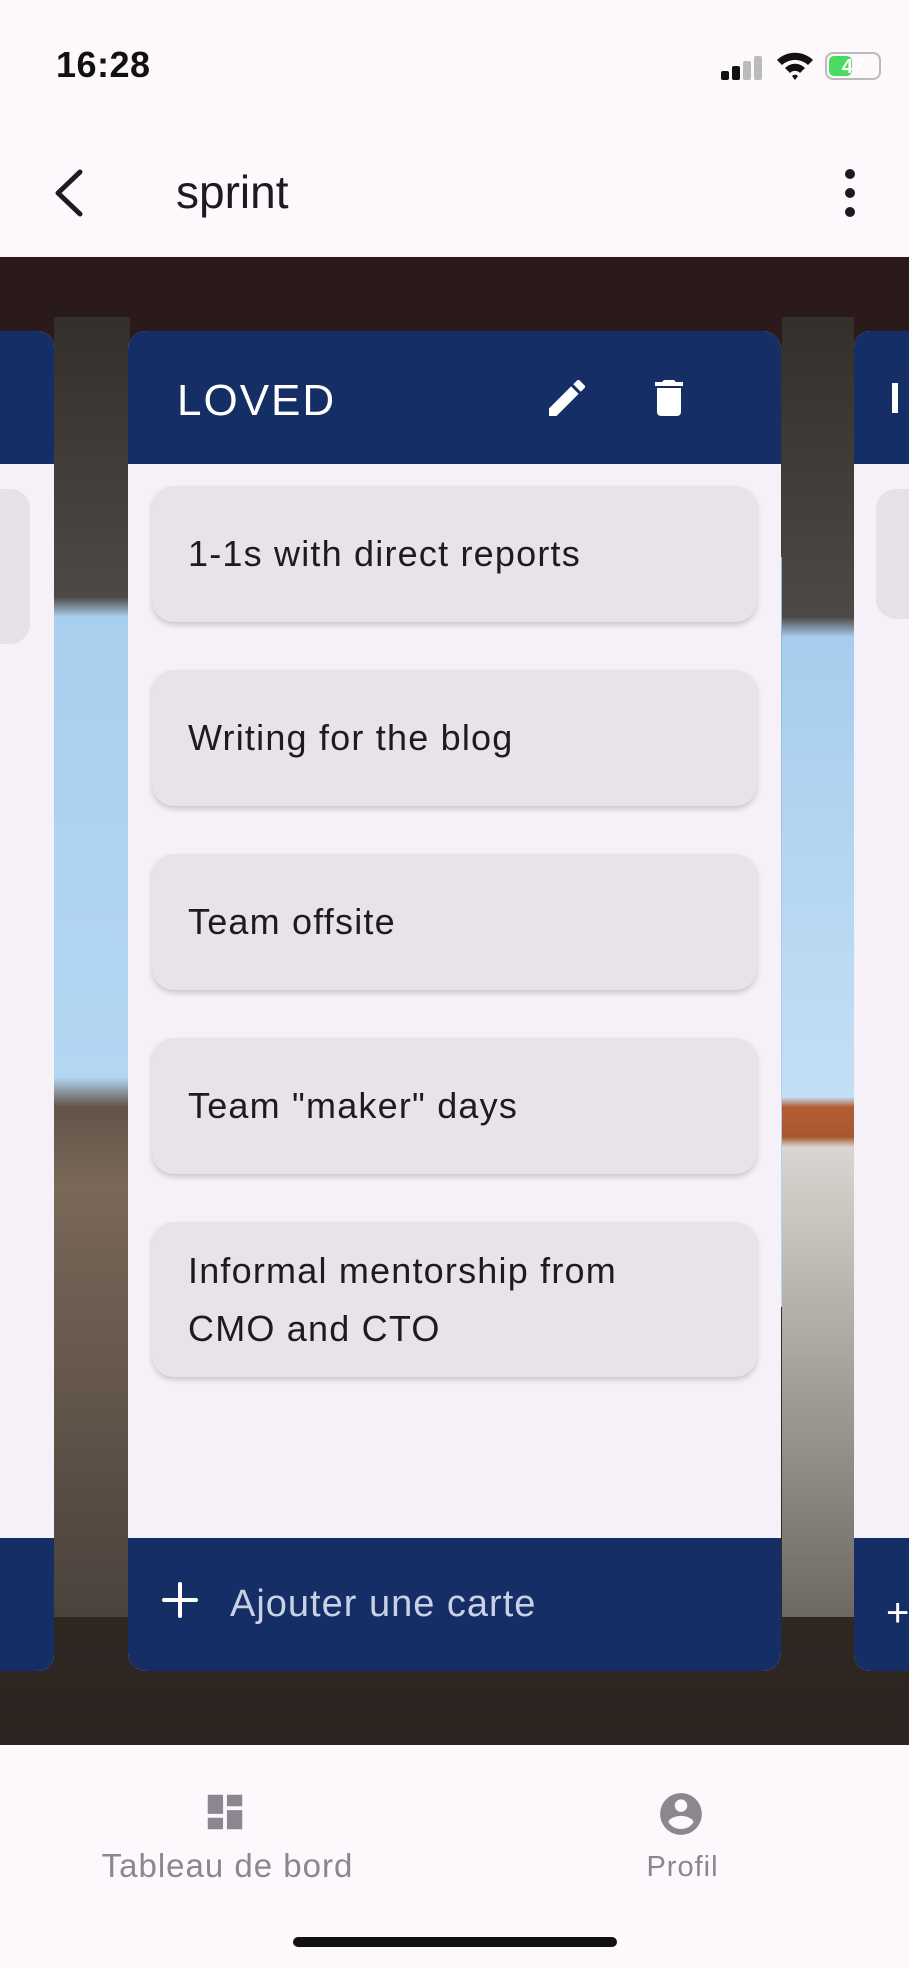  What do you see at coordinates (743, 68) in the screenshot?
I see `cellular-signal-icon` at bounding box center [743, 68].